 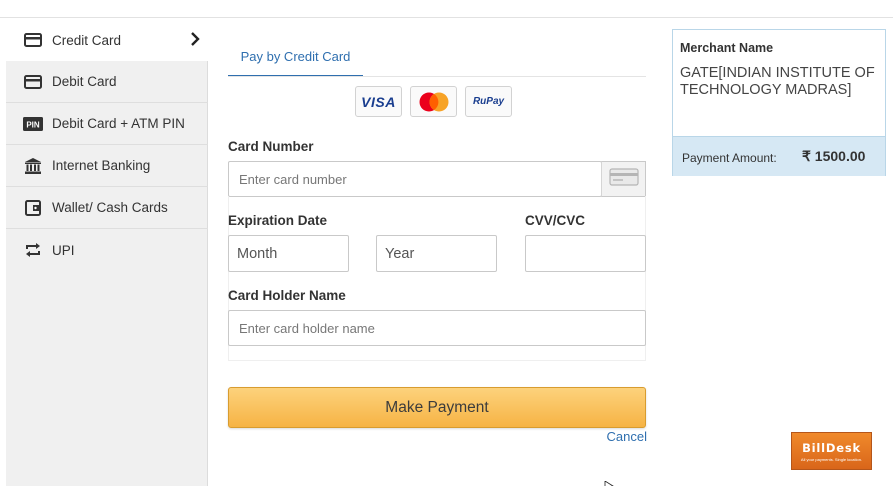 What do you see at coordinates (609, 481) in the screenshot?
I see `mouse-cursor-icon` at bounding box center [609, 481].